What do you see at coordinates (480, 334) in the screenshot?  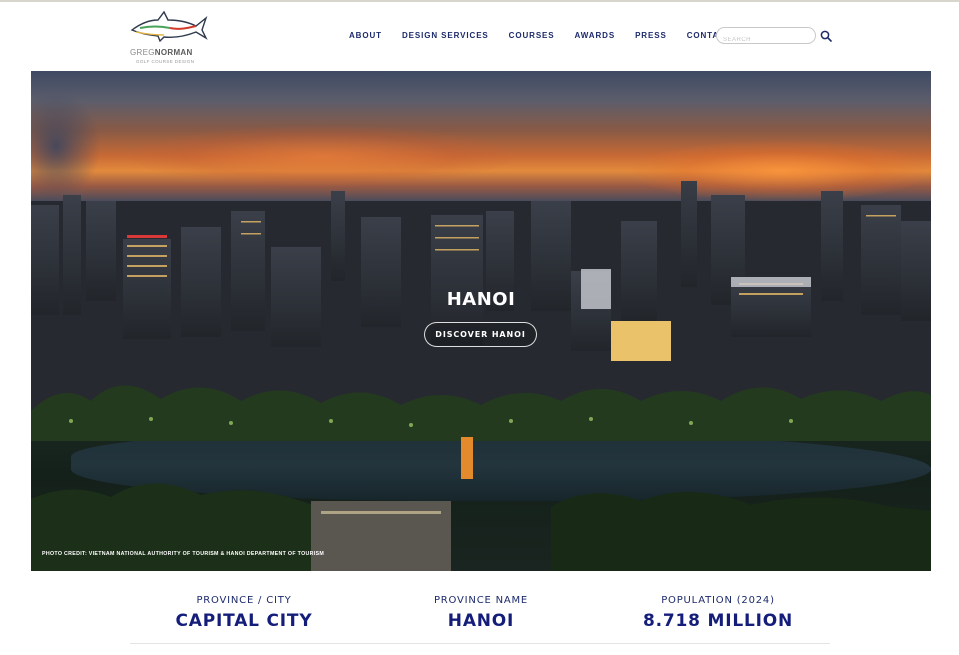 I see `discover-button: DISCOVER HANOI` at bounding box center [480, 334].